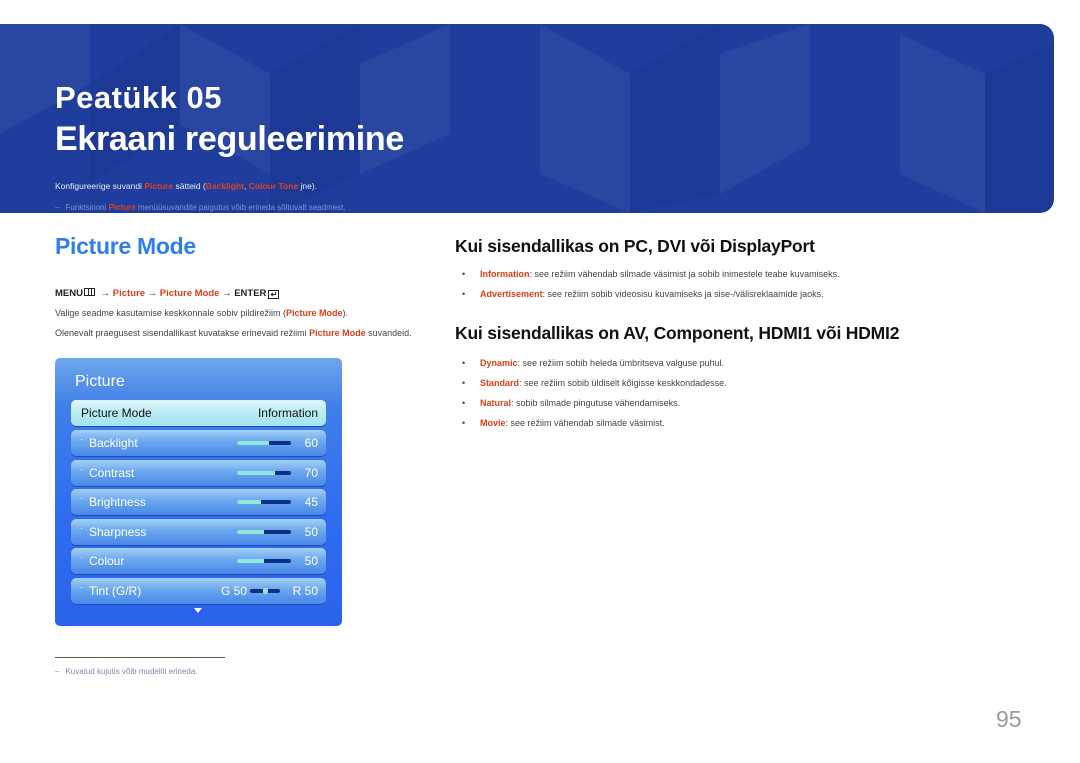 Image resolution: width=1080 pixels, height=763 pixels. Describe the element at coordinates (264, 502) in the screenshot. I see `brightness-slider` at that location.